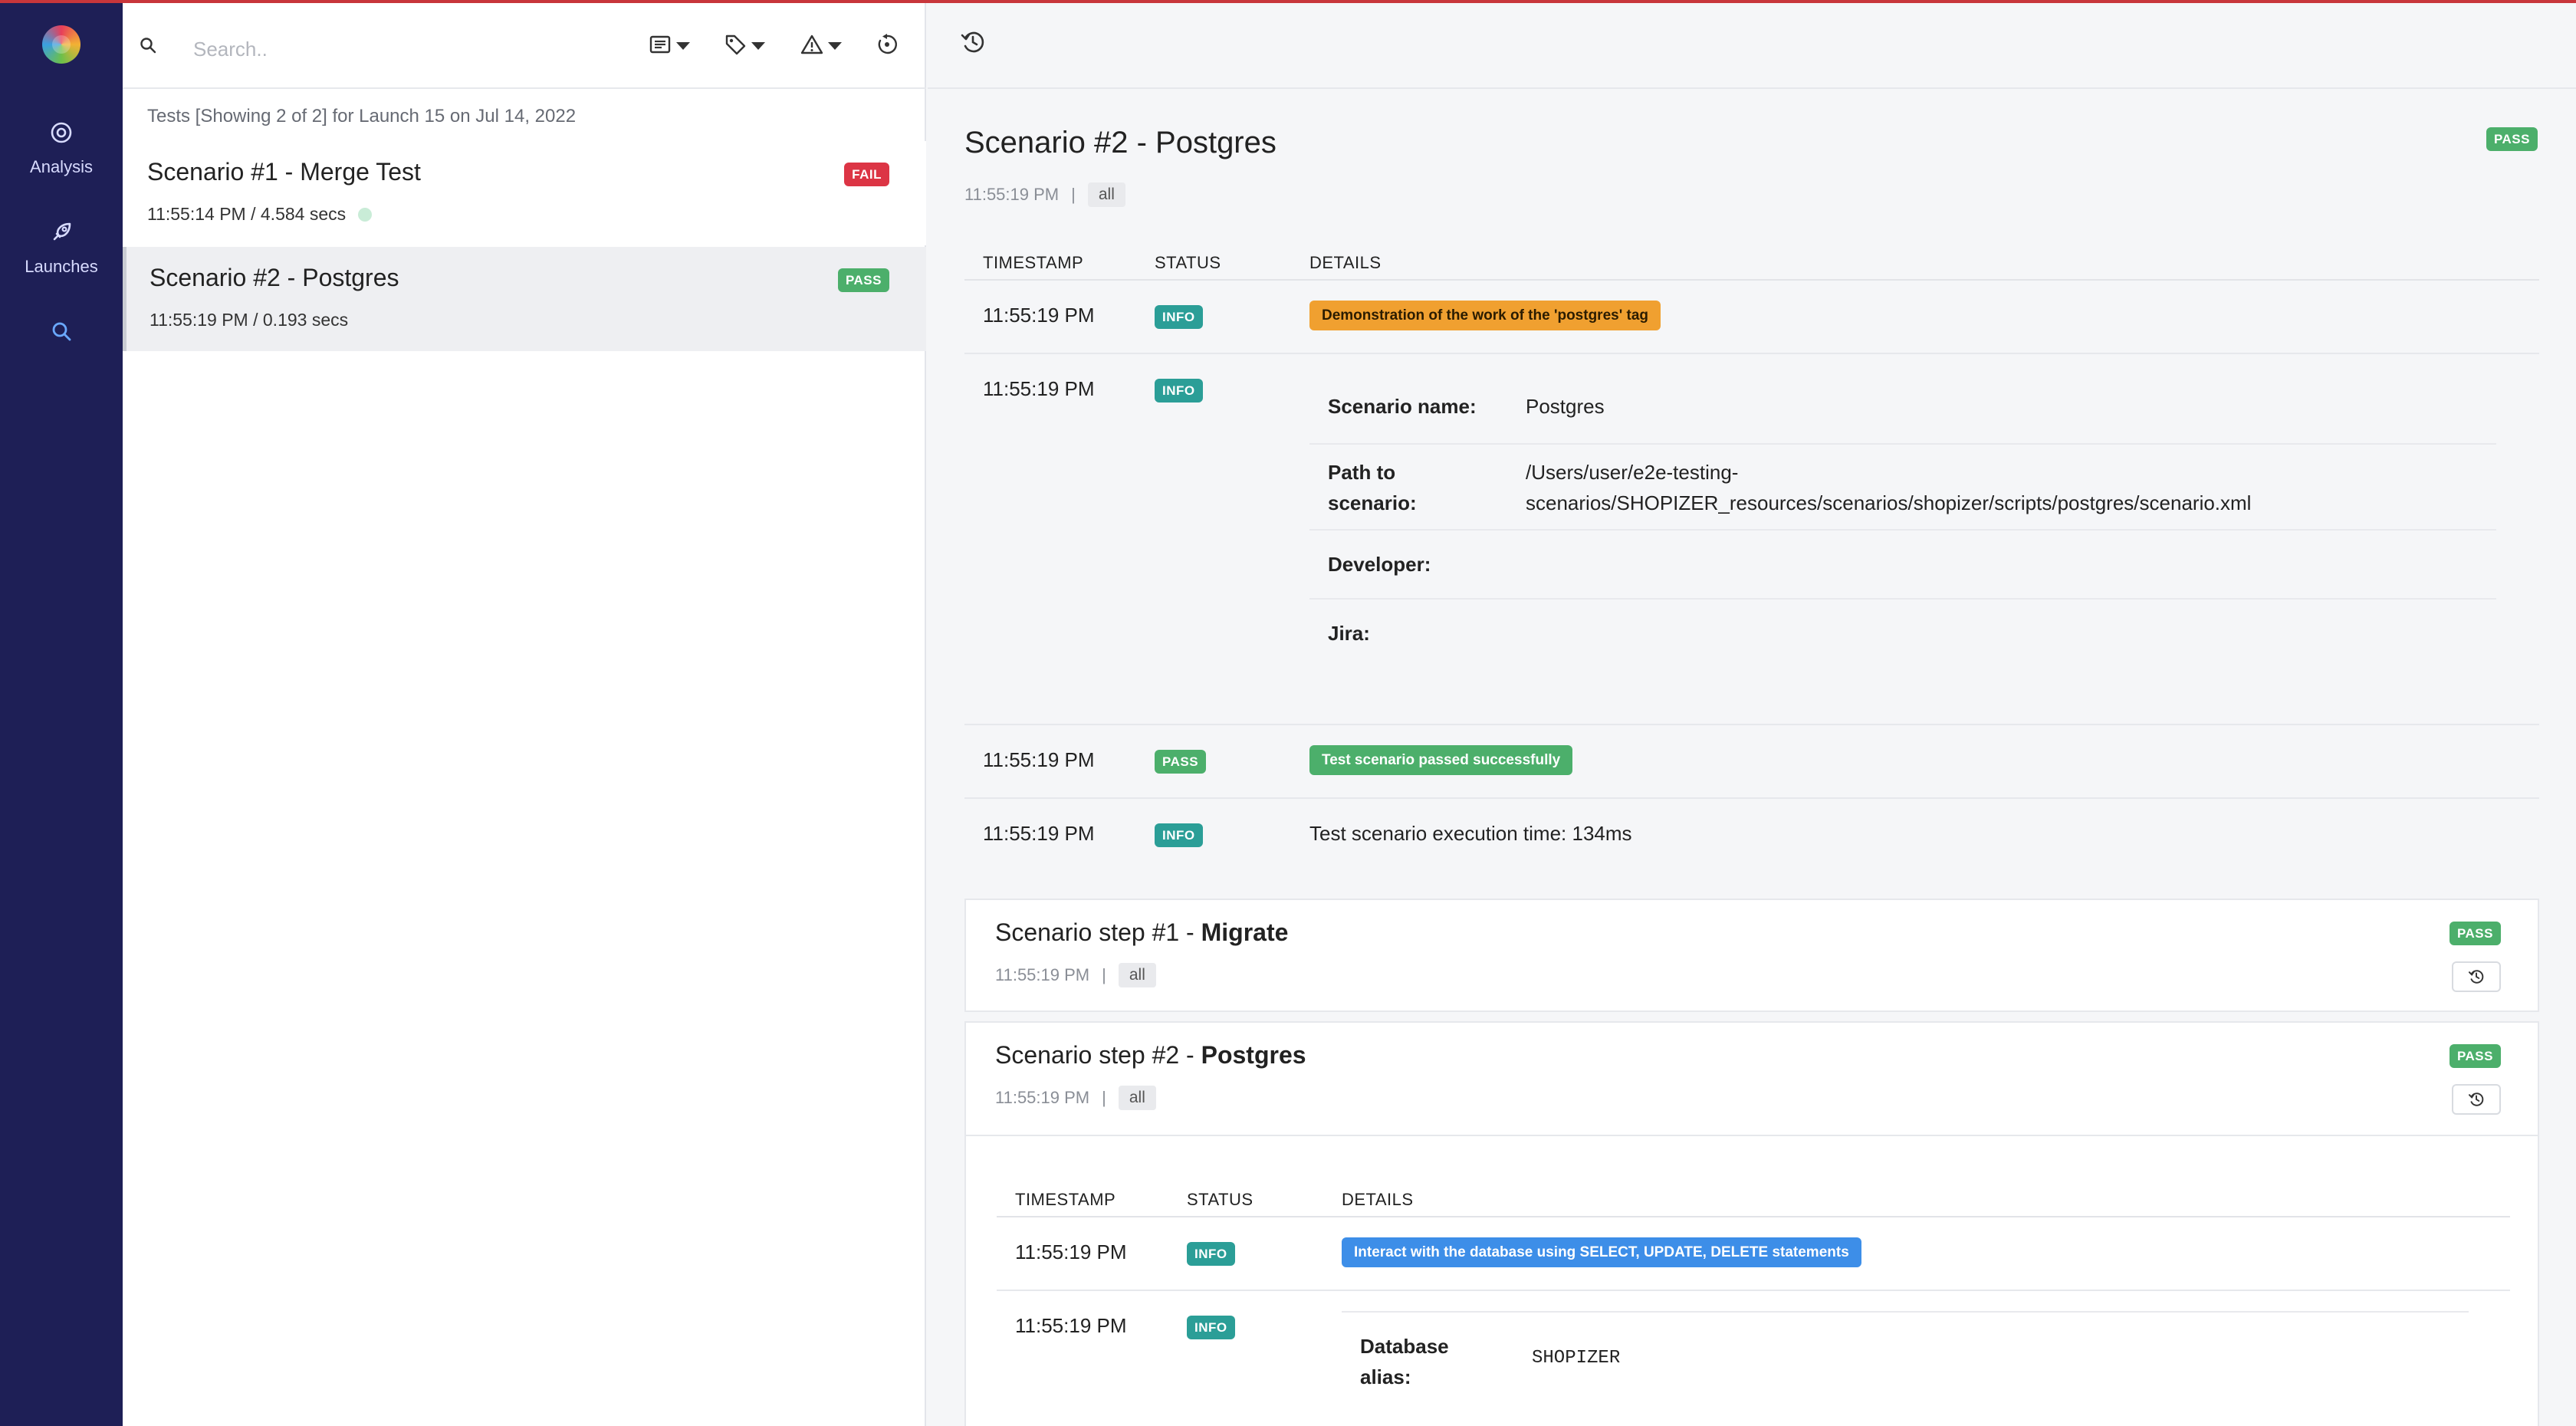  Describe the element at coordinates (1098, 1055) in the screenshot. I see `step-prefix: Scenario step #2 -` at that location.